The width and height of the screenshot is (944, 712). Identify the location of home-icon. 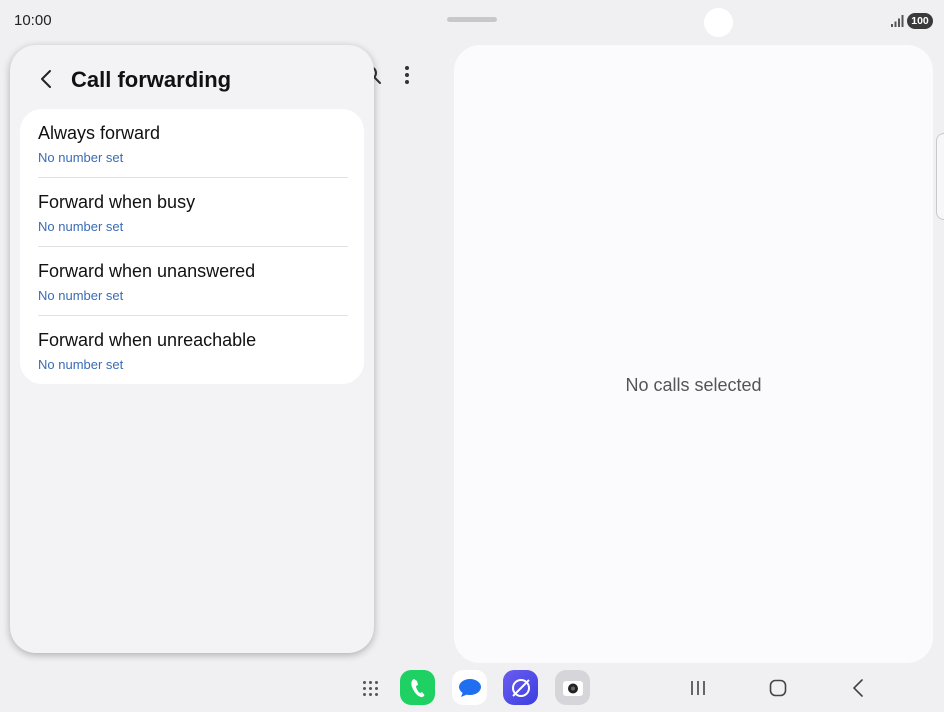
(778, 688).